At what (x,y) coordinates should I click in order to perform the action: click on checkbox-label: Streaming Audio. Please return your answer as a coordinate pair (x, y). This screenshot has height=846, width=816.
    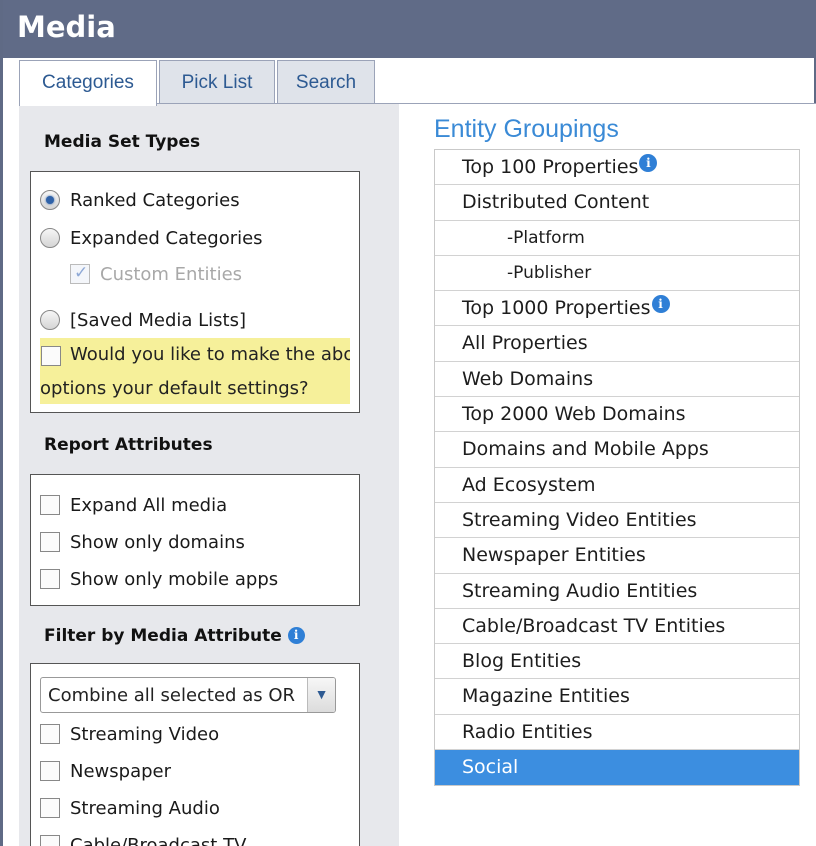
    Looking at the image, I should click on (145, 808).